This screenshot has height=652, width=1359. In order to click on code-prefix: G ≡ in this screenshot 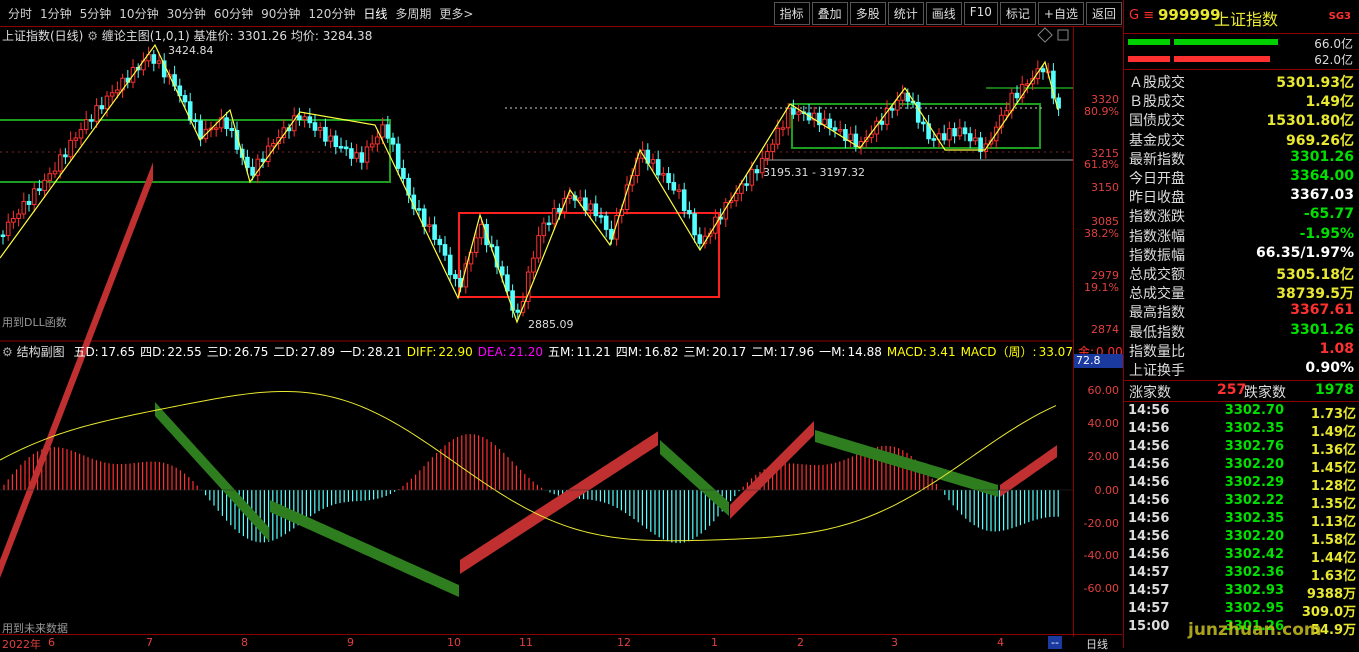, I will do `click(1141, 15)`.